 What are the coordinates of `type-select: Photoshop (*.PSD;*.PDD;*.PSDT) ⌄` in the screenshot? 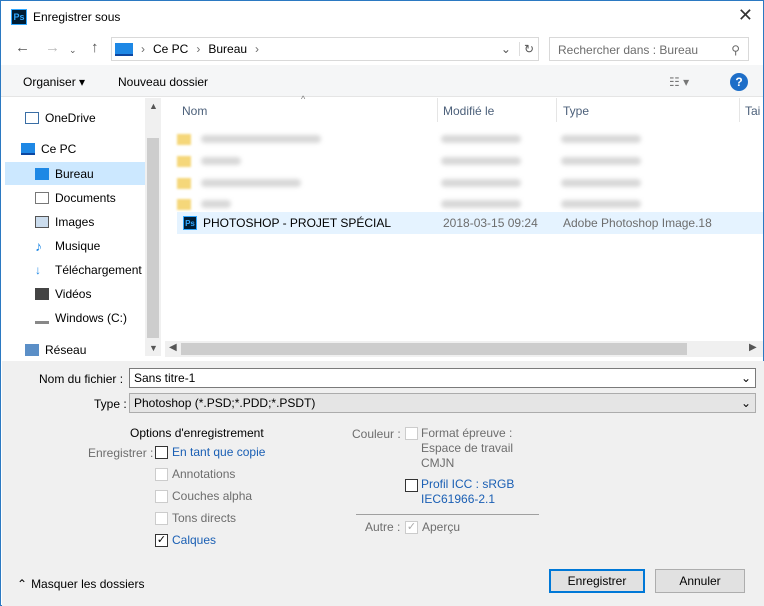 It's located at (442, 403).